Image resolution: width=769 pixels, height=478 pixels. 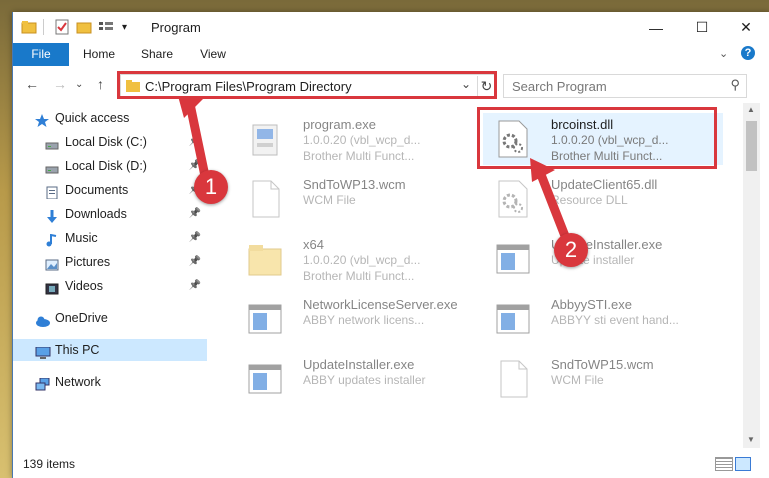 What do you see at coordinates (751, 275) in the screenshot?
I see `vertical-scrollbar: ▲ ▼` at bounding box center [751, 275].